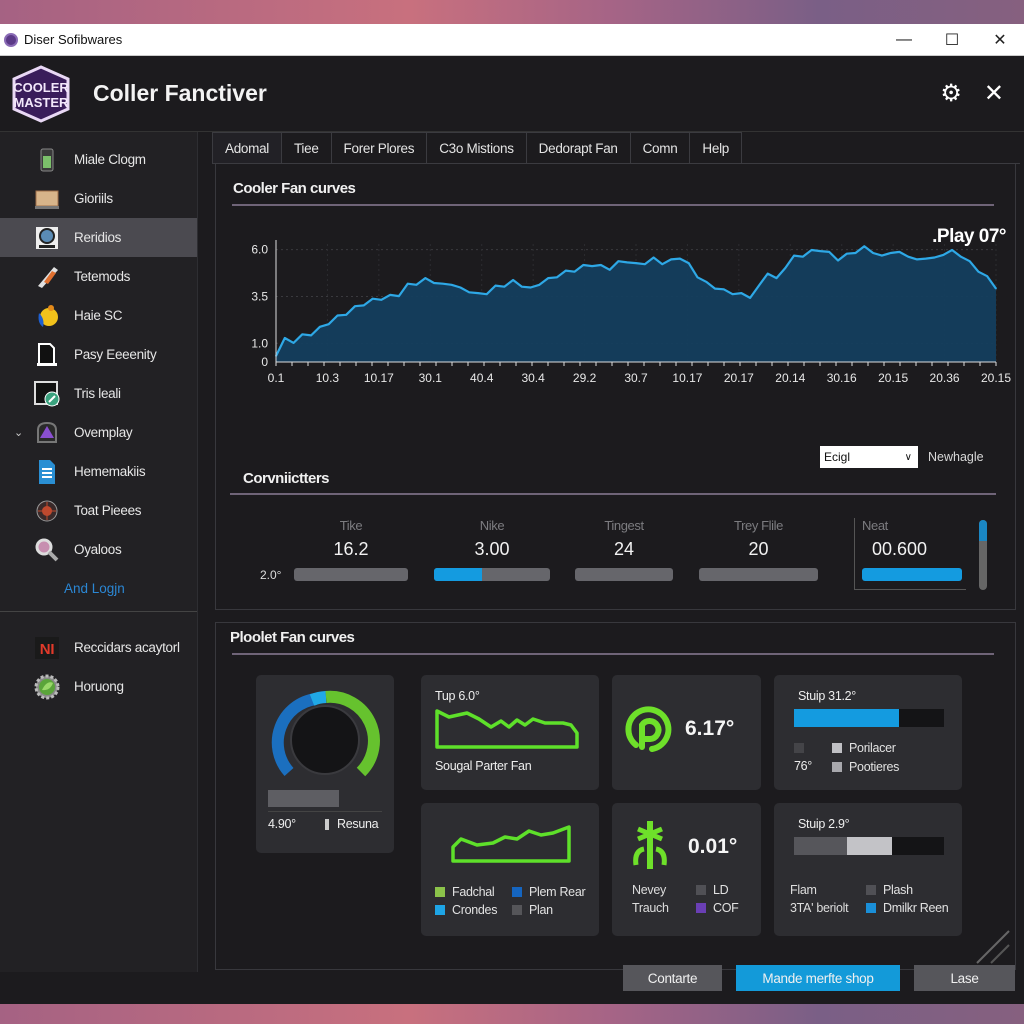 The height and width of the screenshot is (1024, 1024). Describe the element at coordinates (819, 908) in the screenshot. I see `stuip-left-label-2: 3TA' beriolt` at that location.